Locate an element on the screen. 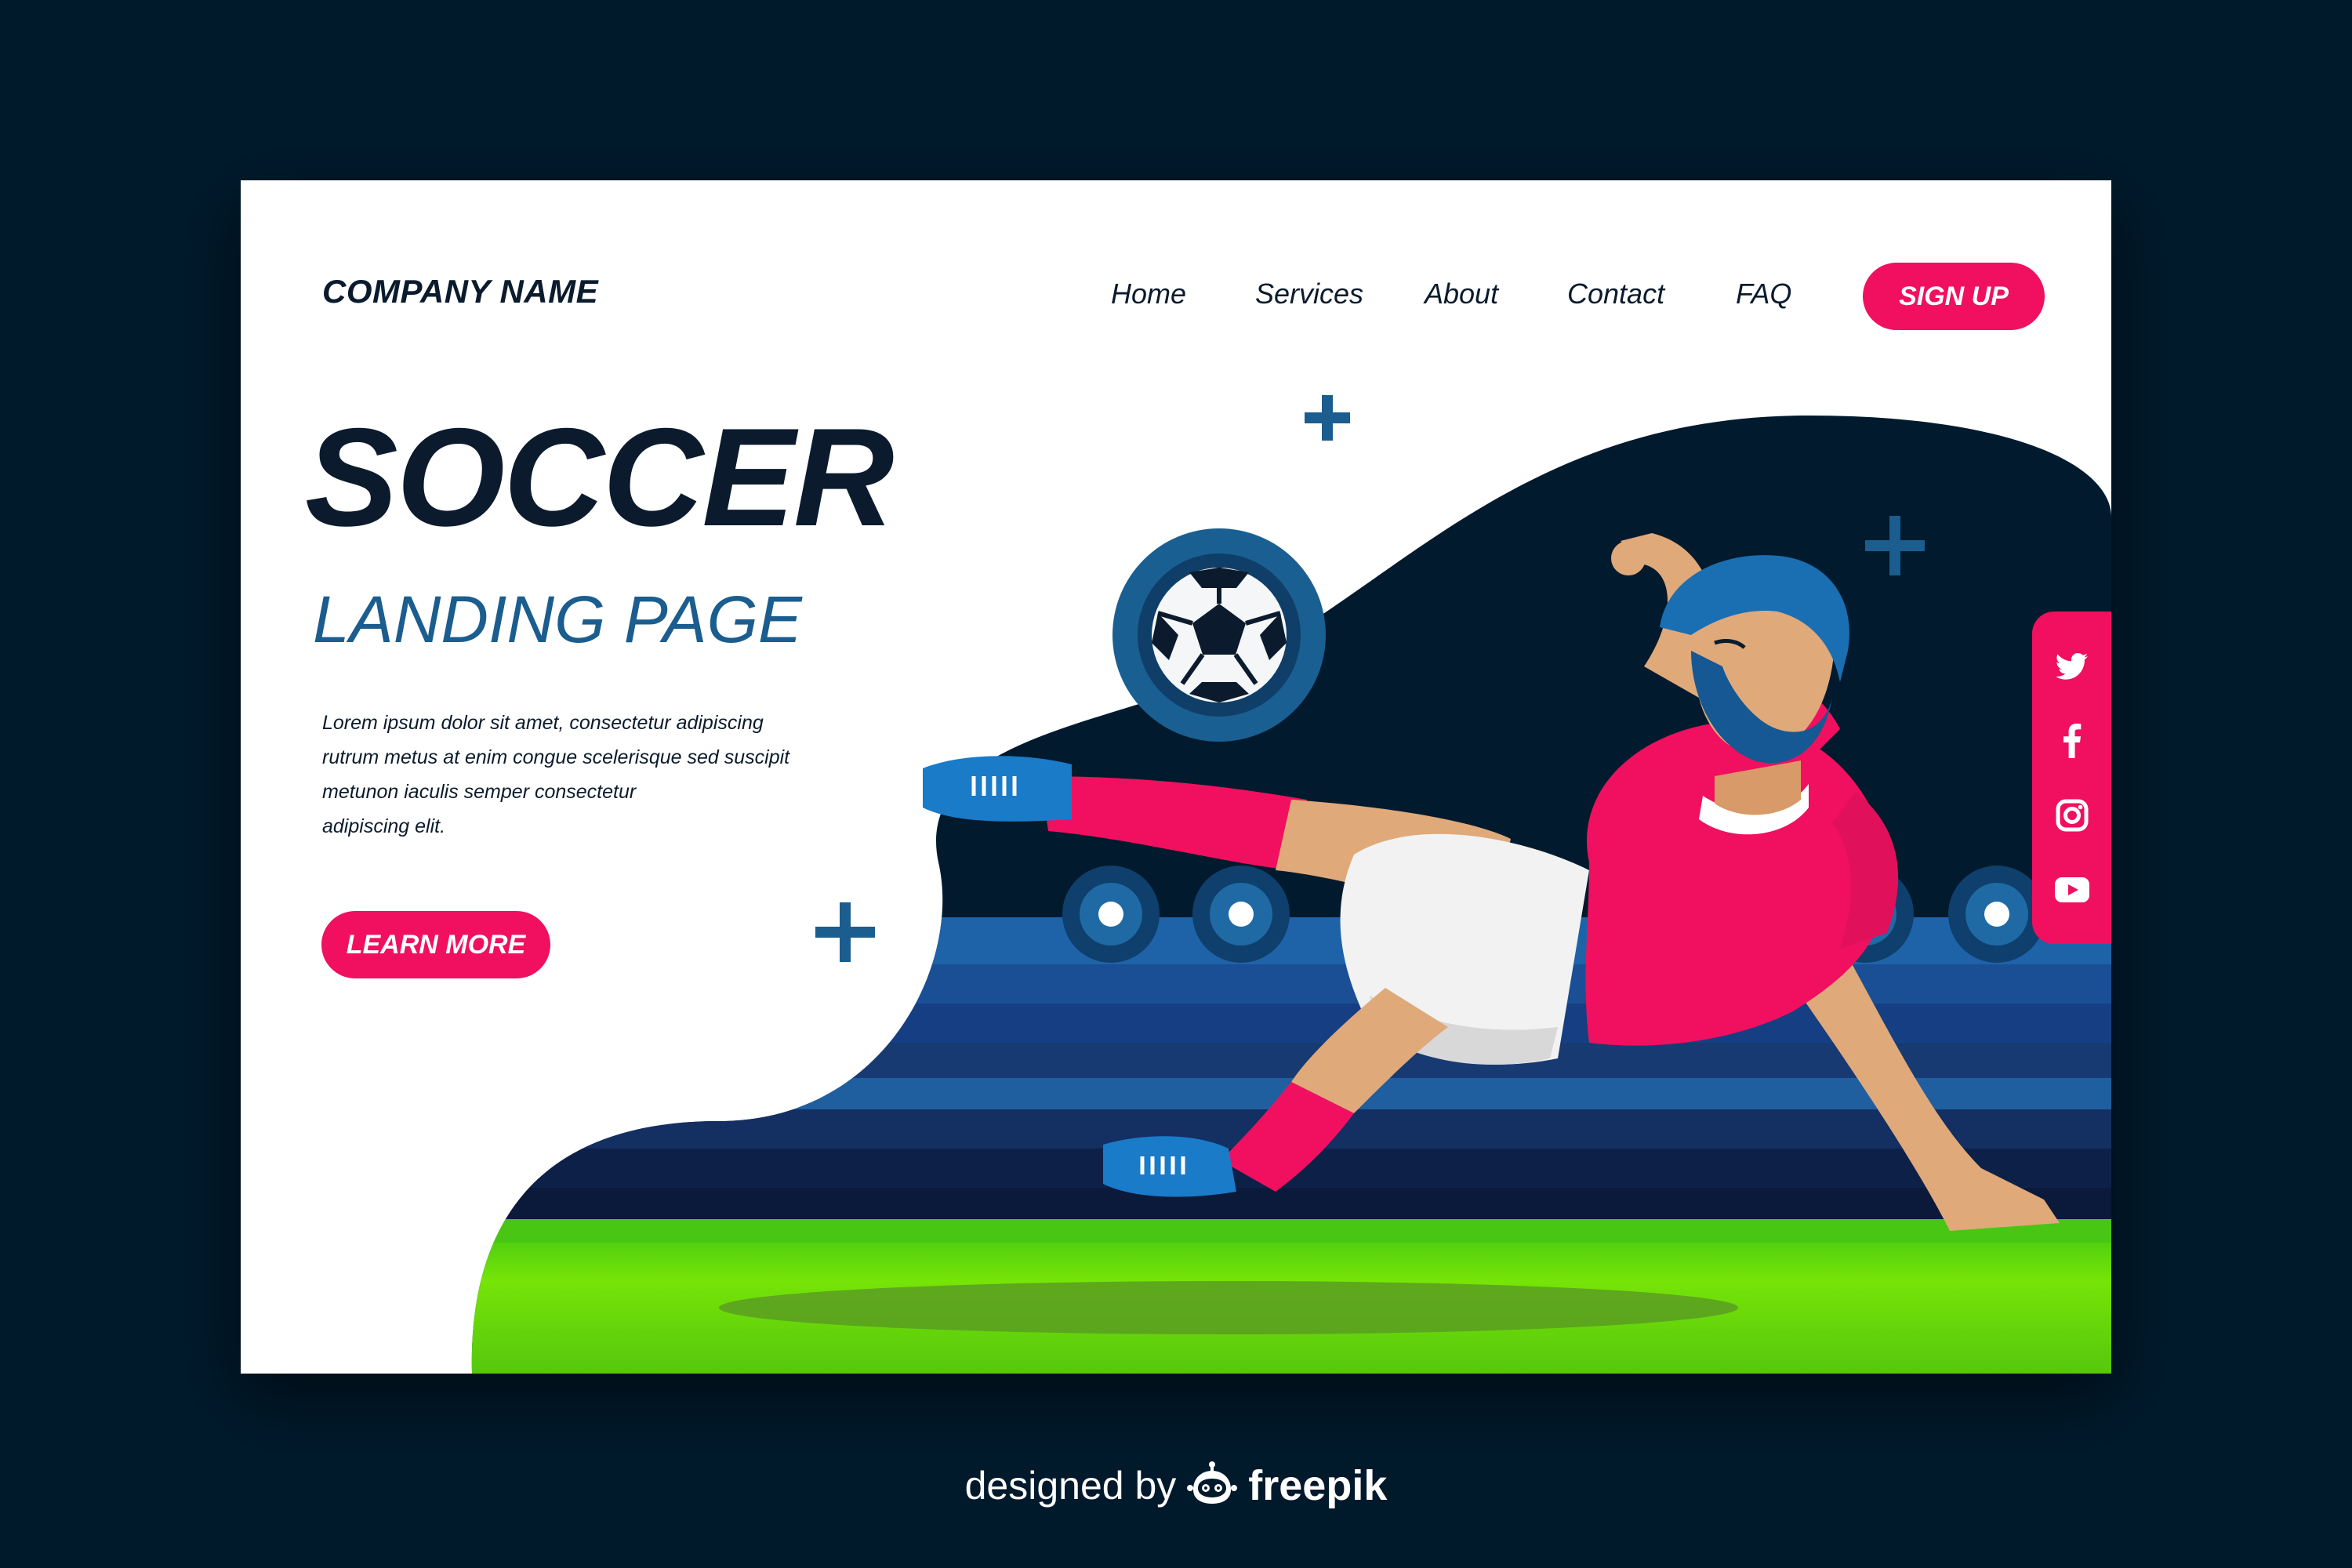 This screenshot has width=2352, height=1568. nav-services: Services is located at coordinates (1309, 294).